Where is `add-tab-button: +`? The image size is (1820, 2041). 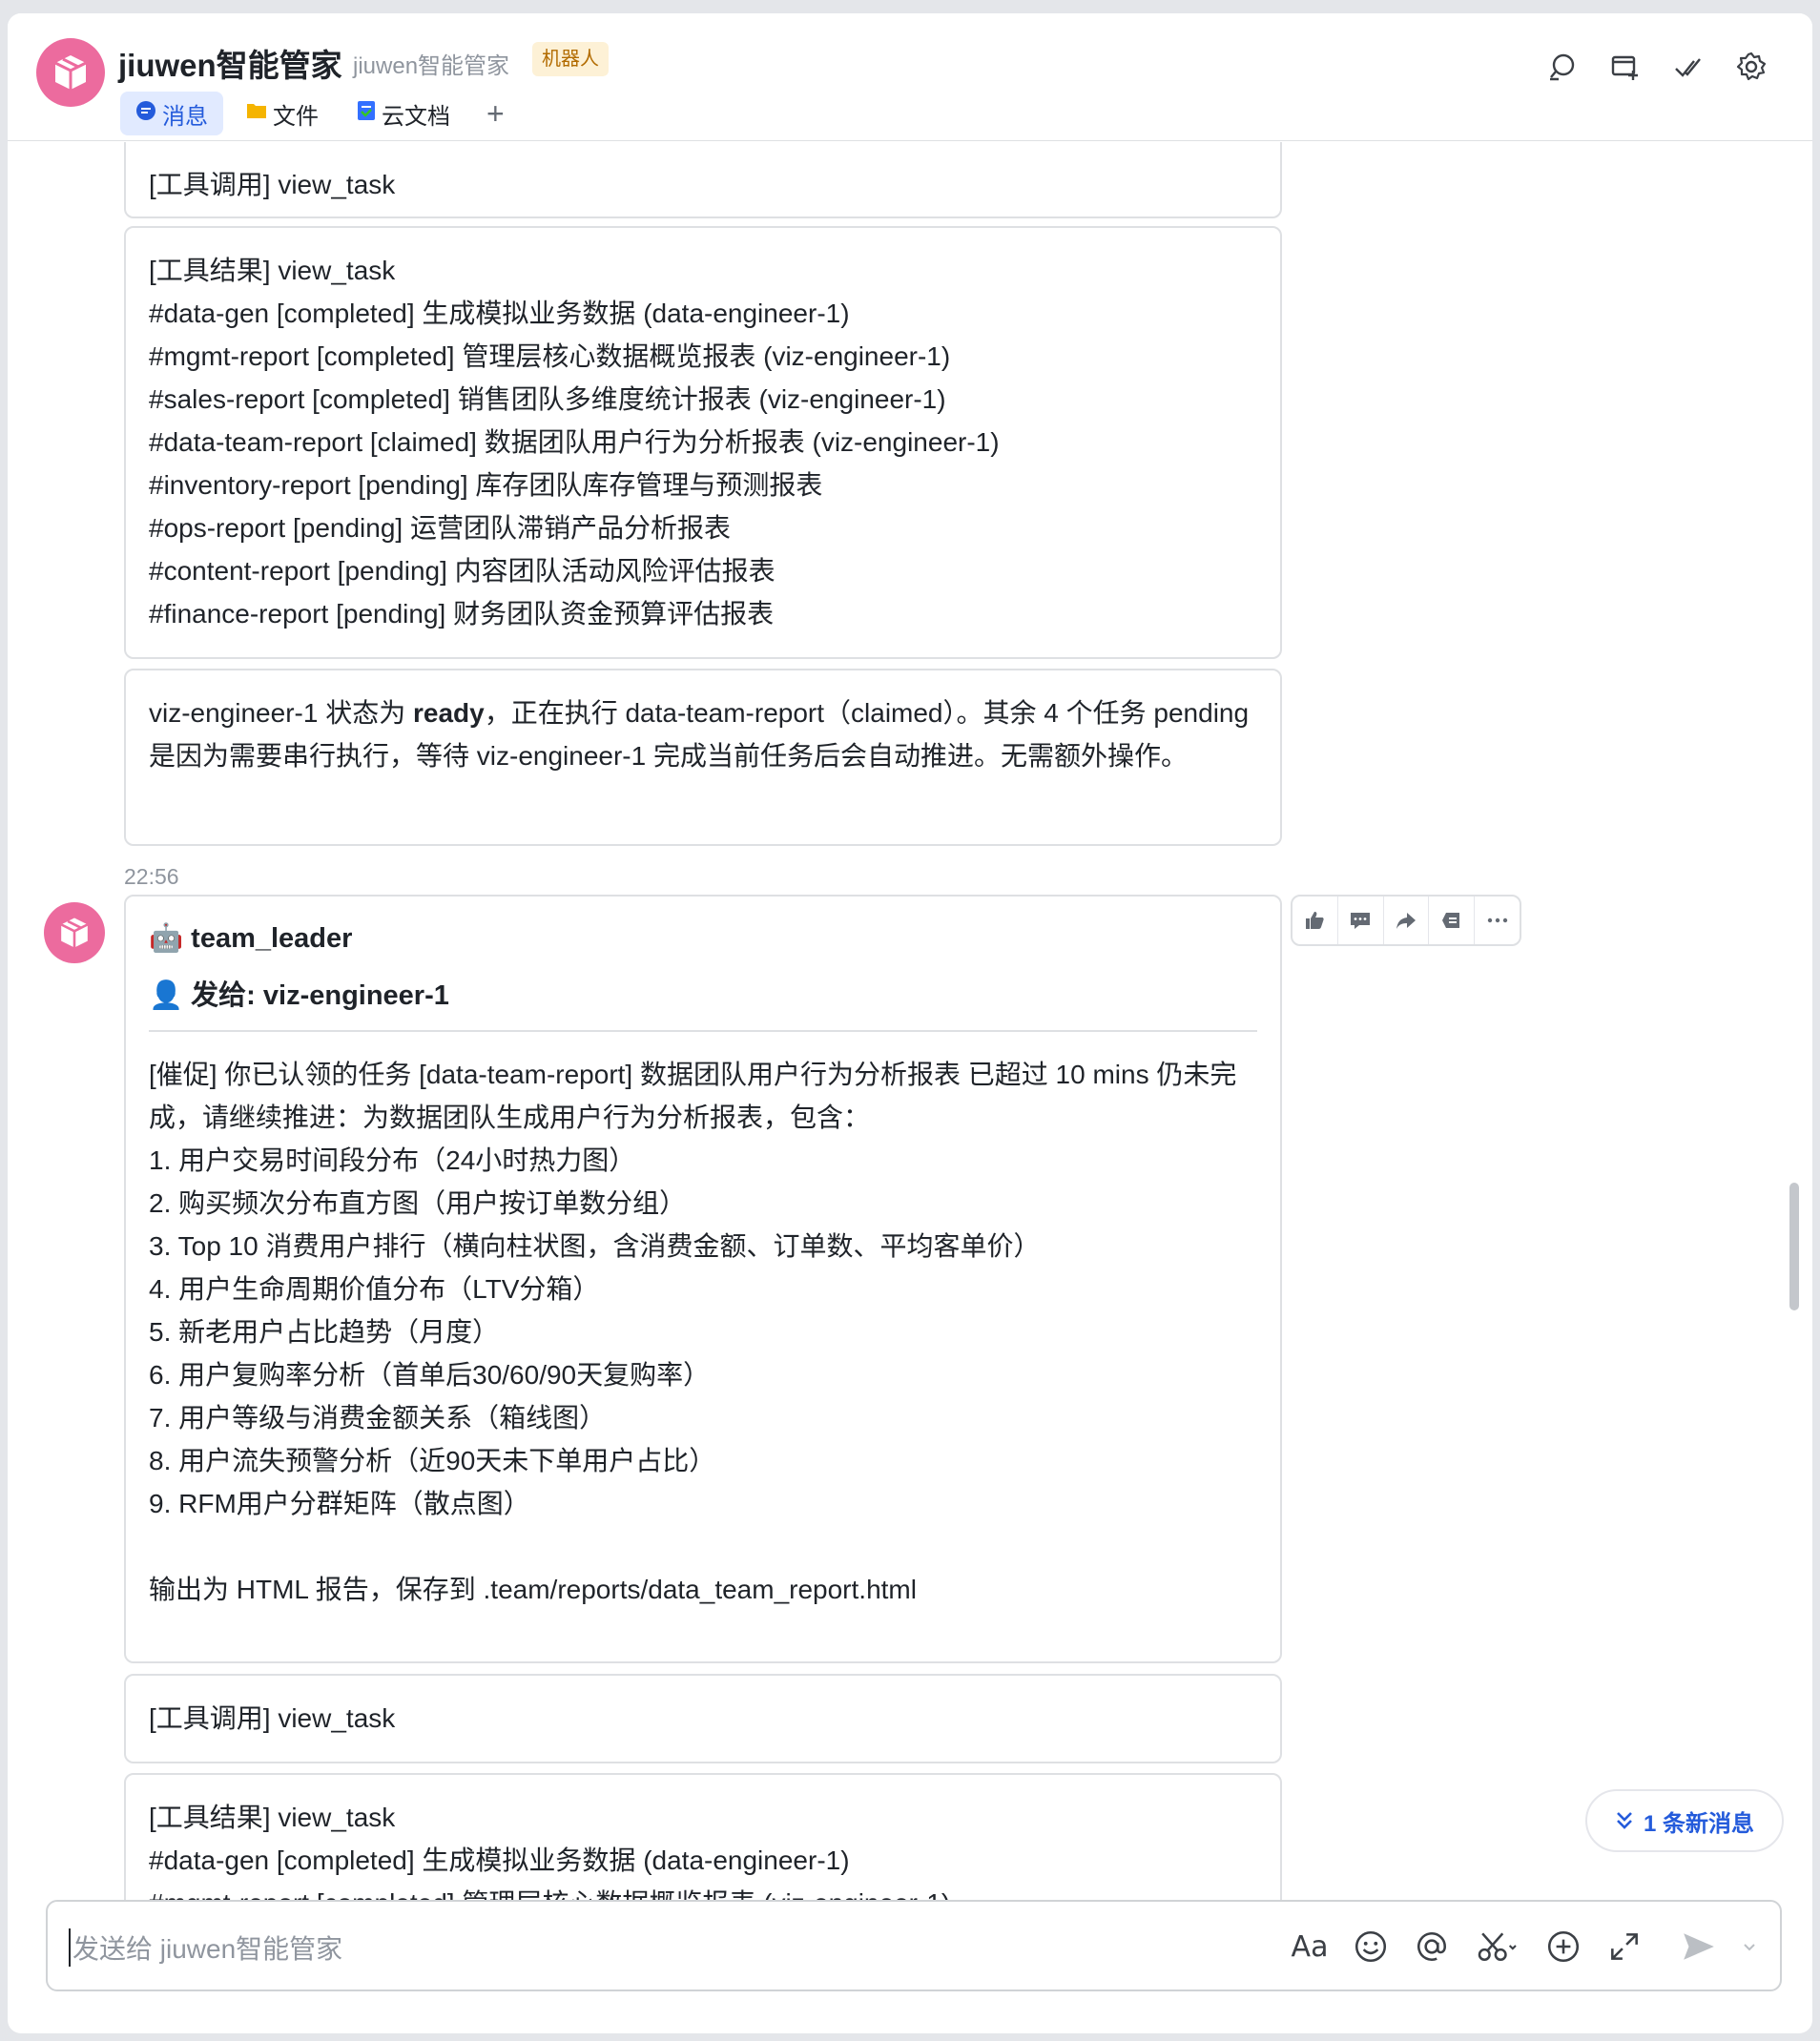
add-tab-button: + is located at coordinates (495, 114).